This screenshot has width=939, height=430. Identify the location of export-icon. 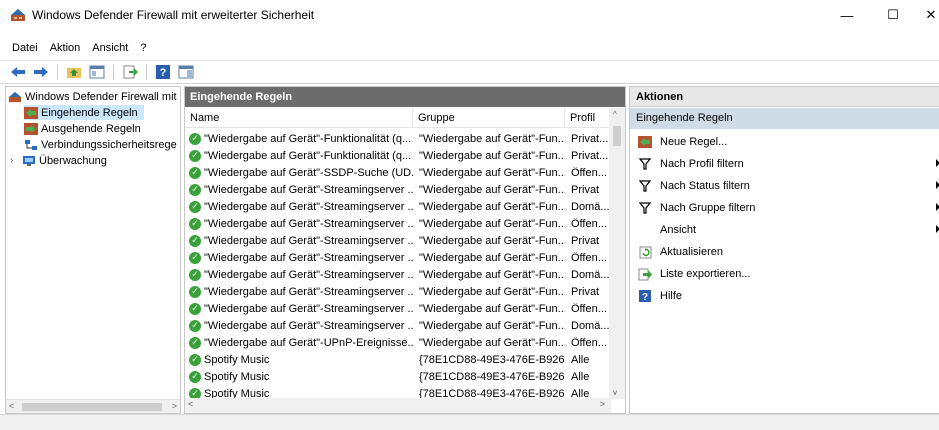
(645, 274).